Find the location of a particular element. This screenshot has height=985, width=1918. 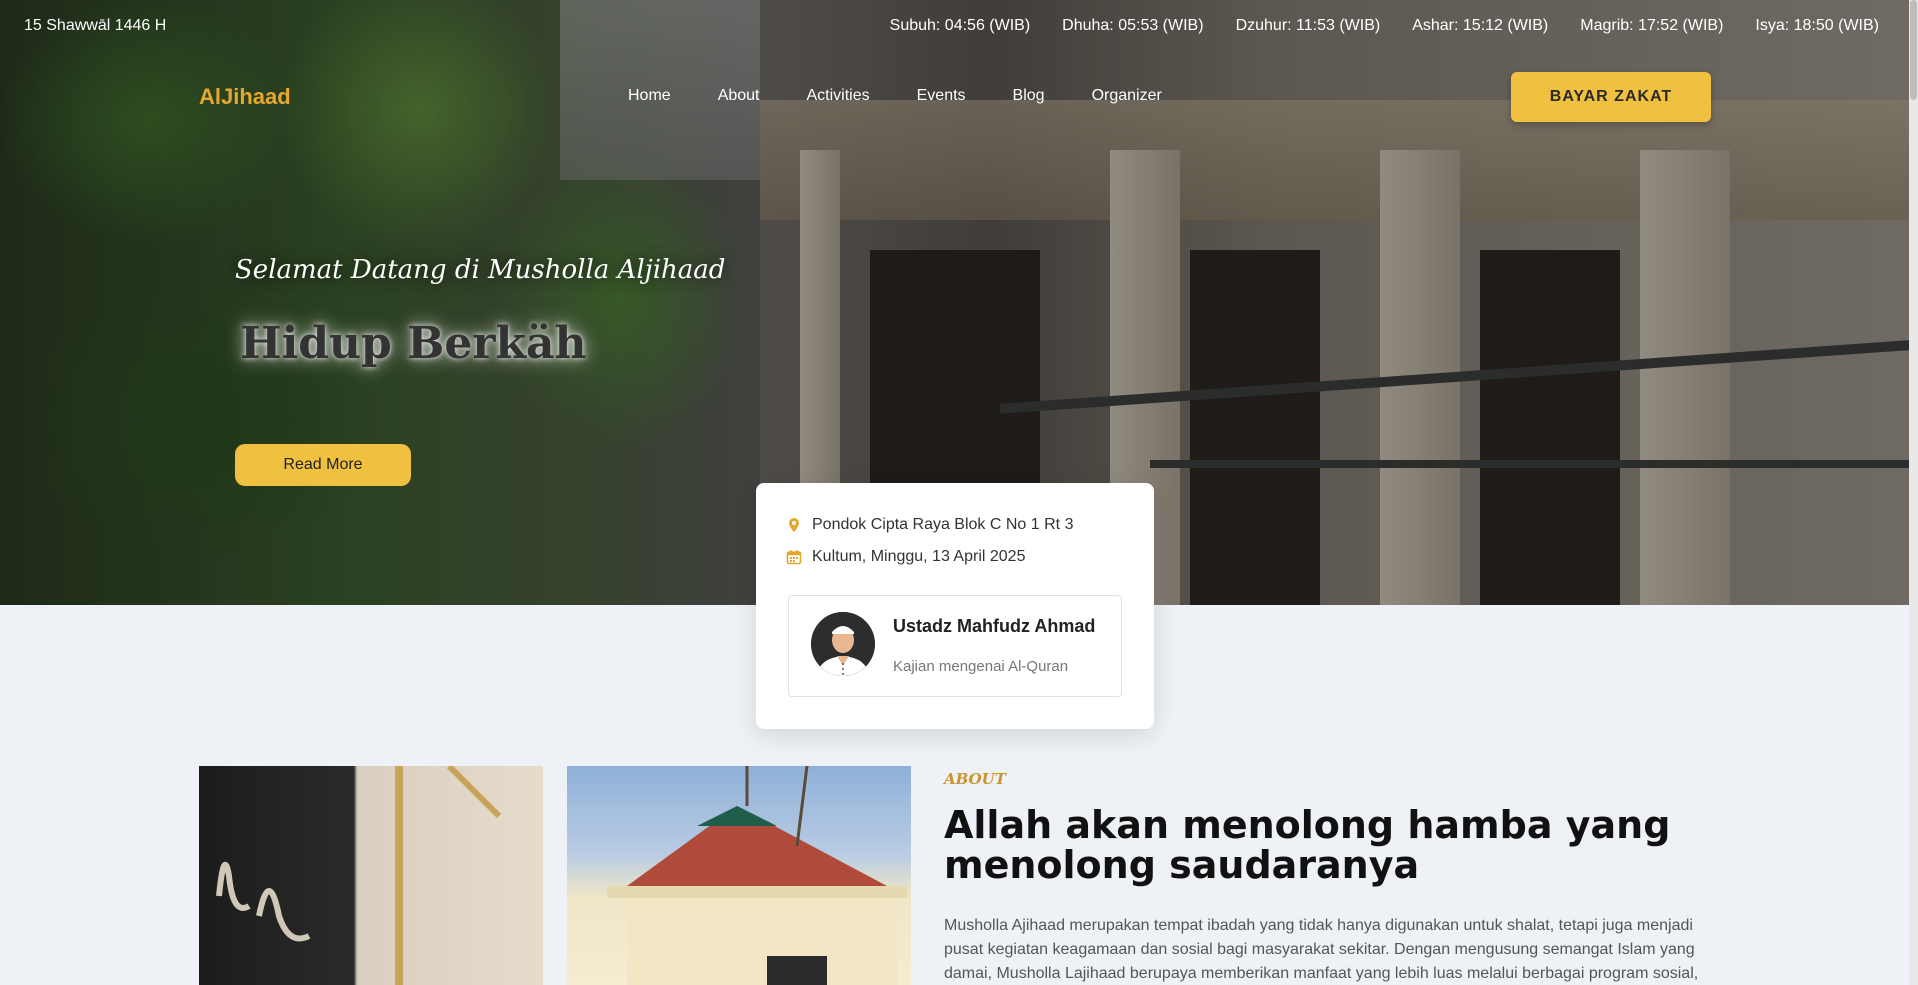

person-avatar-icon is located at coordinates (843, 644).